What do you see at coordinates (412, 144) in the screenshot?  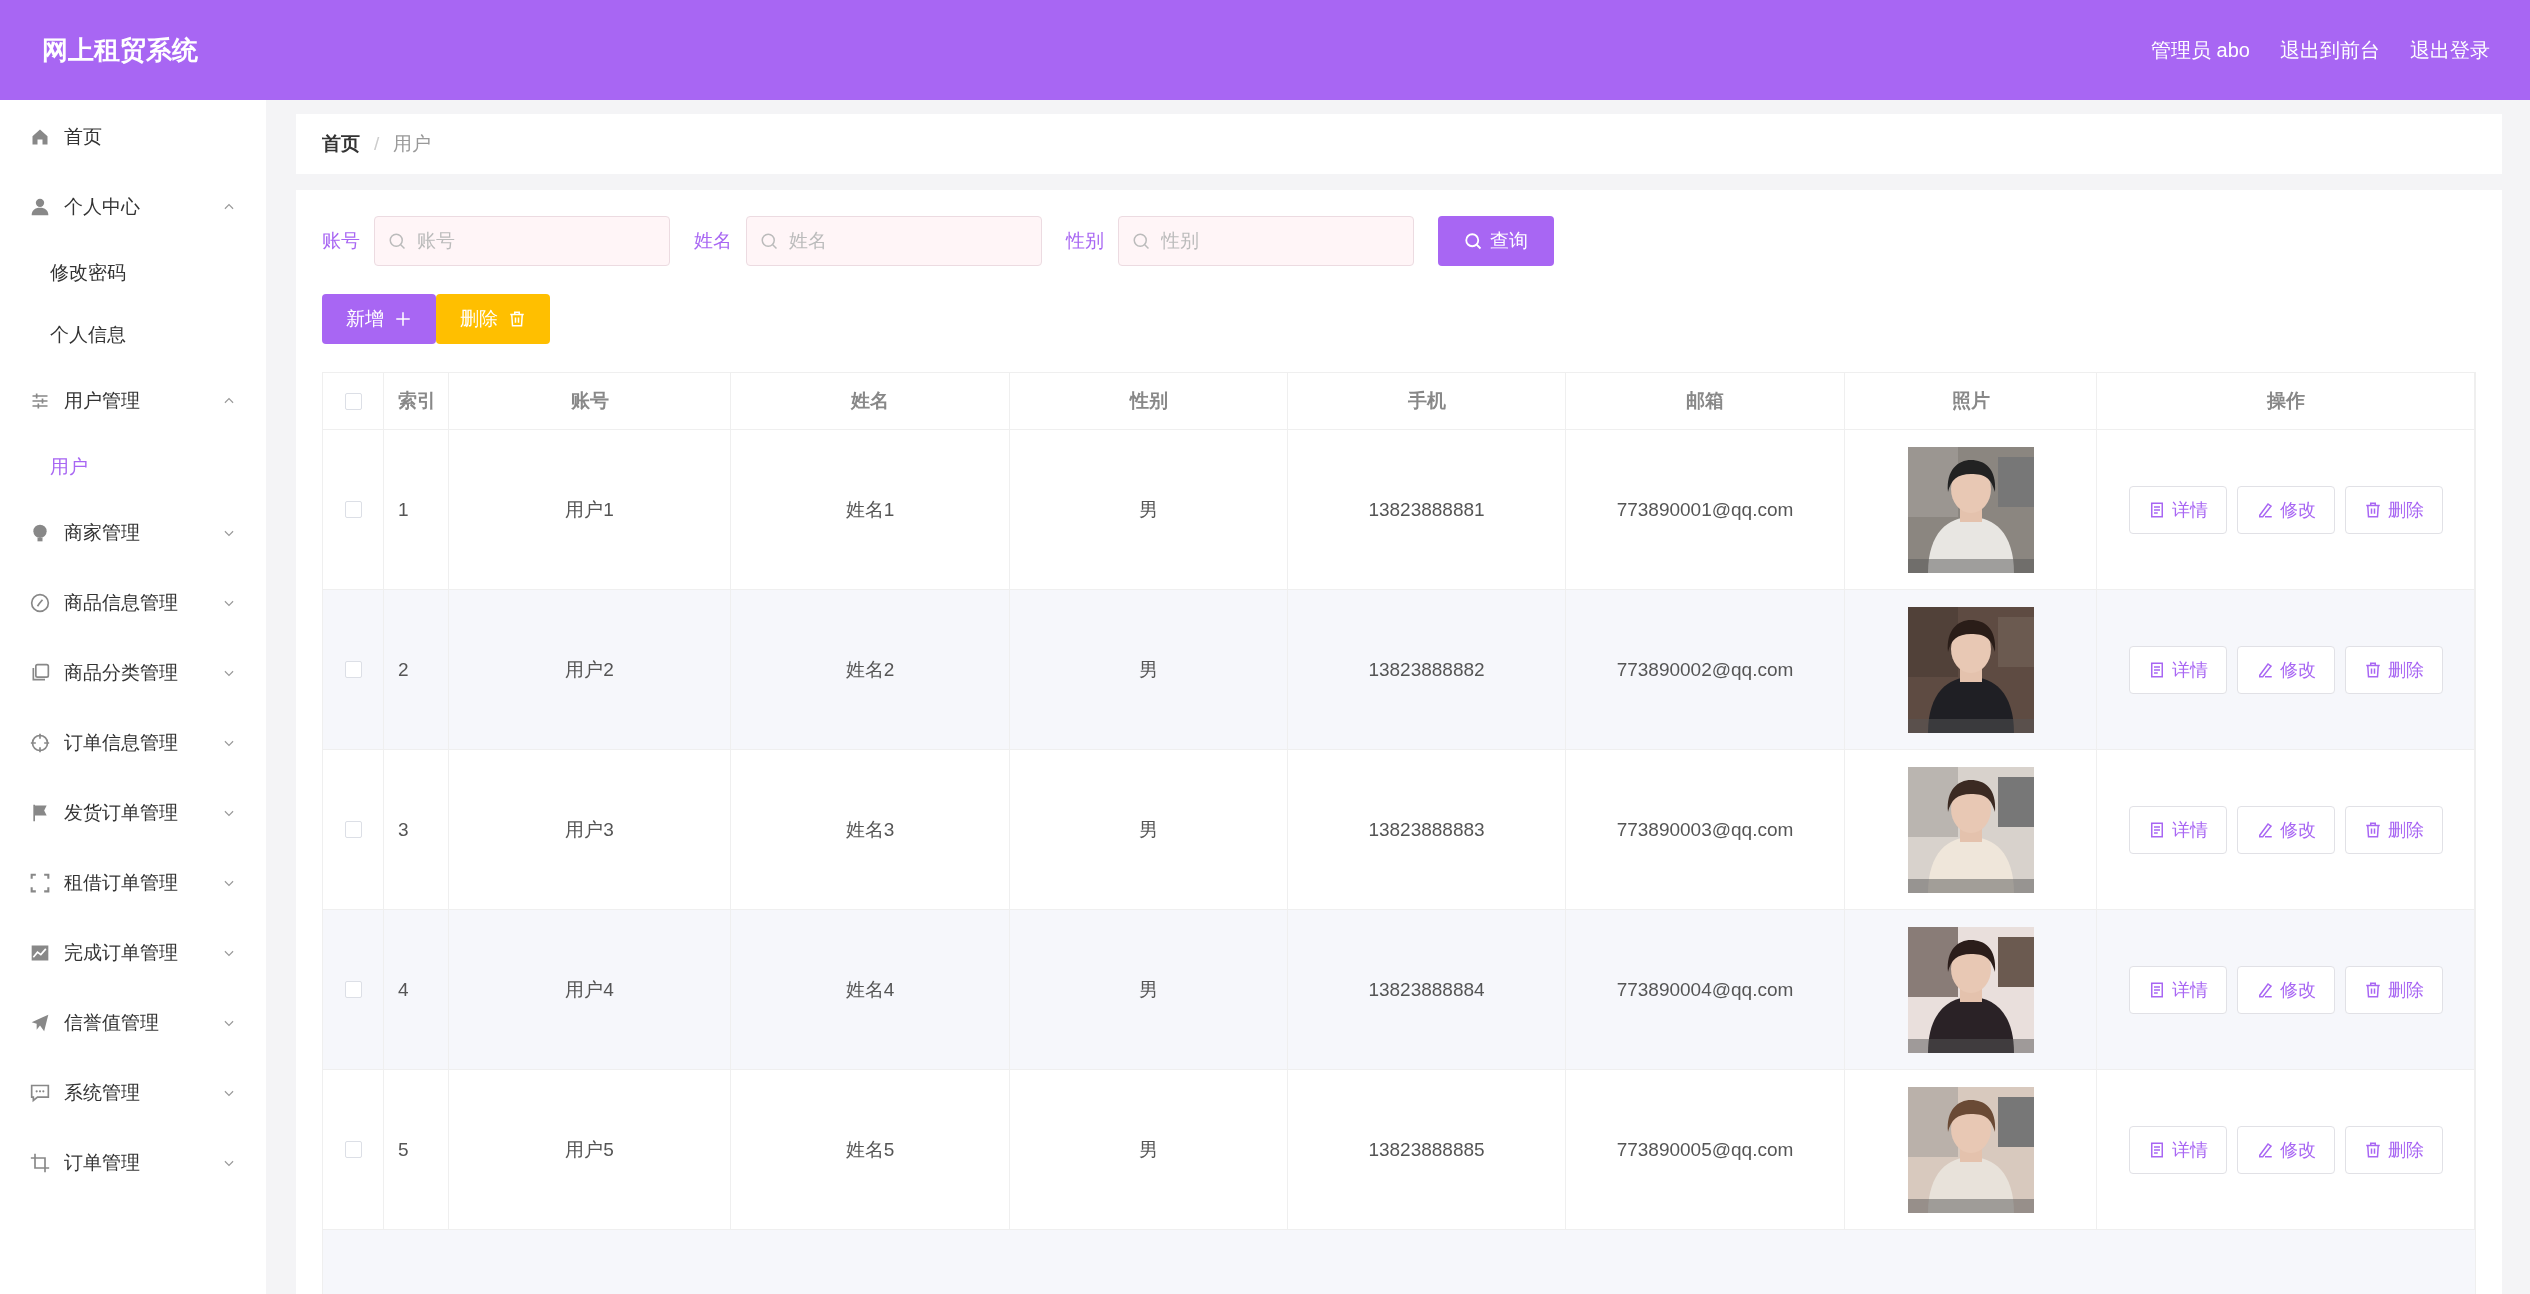 I see `breadcrumb-current: 用户` at bounding box center [412, 144].